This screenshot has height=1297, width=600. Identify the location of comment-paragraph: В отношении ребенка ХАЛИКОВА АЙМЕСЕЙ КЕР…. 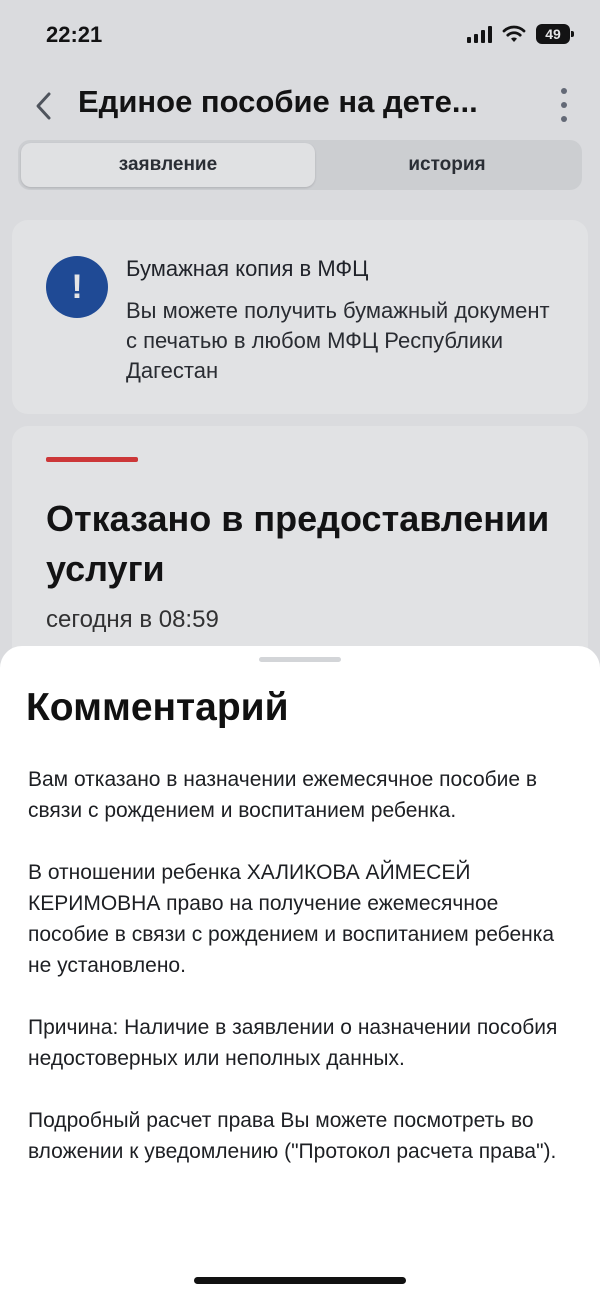
(291, 919).